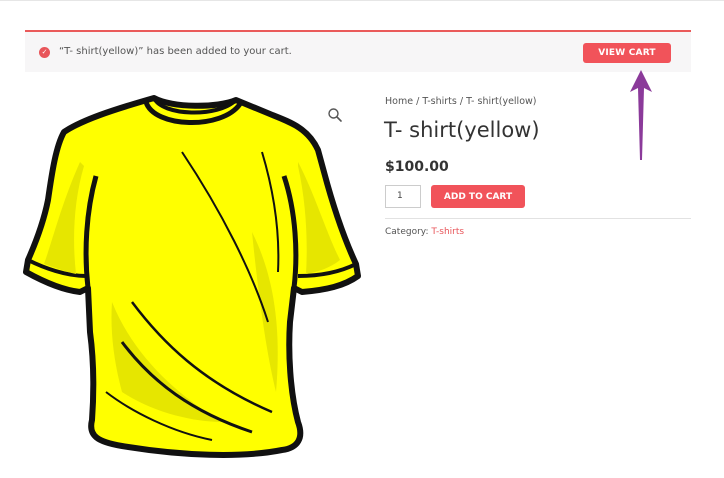  Describe the element at coordinates (335, 115) in the screenshot. I see `magnifier-icon` at that location.